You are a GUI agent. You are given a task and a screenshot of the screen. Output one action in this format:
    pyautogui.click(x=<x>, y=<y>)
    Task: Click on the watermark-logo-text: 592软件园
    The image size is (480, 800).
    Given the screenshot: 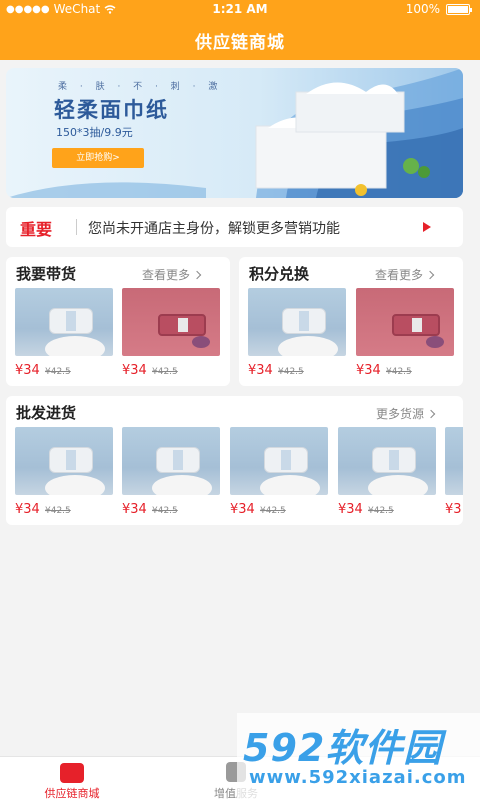 What is the action you would take?
    pyautogui.click(x=343, y=748)
    